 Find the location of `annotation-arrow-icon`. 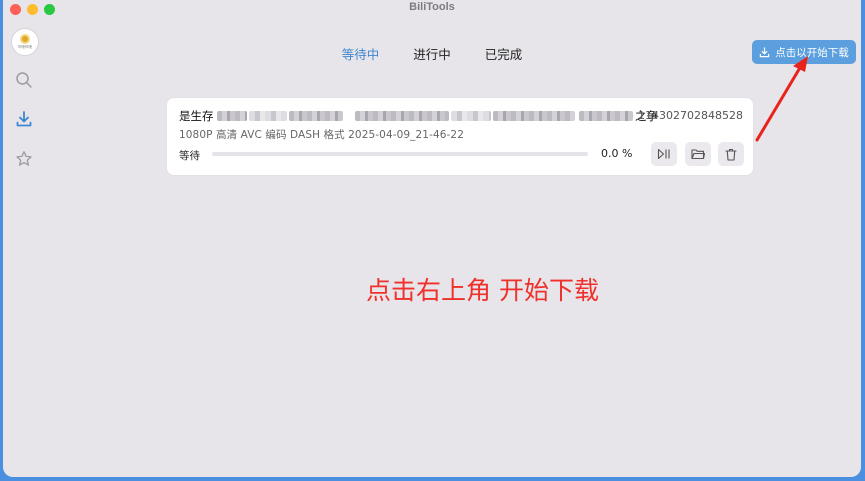

annotation-arrow-icon is located at coordinates (781, 99).